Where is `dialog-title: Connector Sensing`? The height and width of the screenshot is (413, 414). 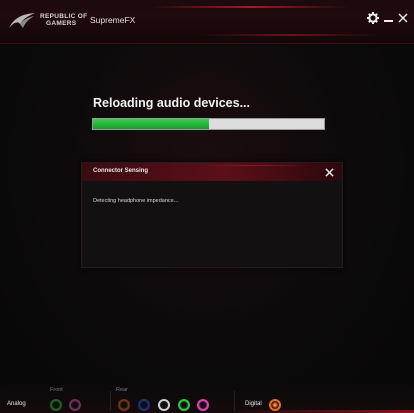
dialog-title: Connector Sensing is located at coordinates (121, 171).